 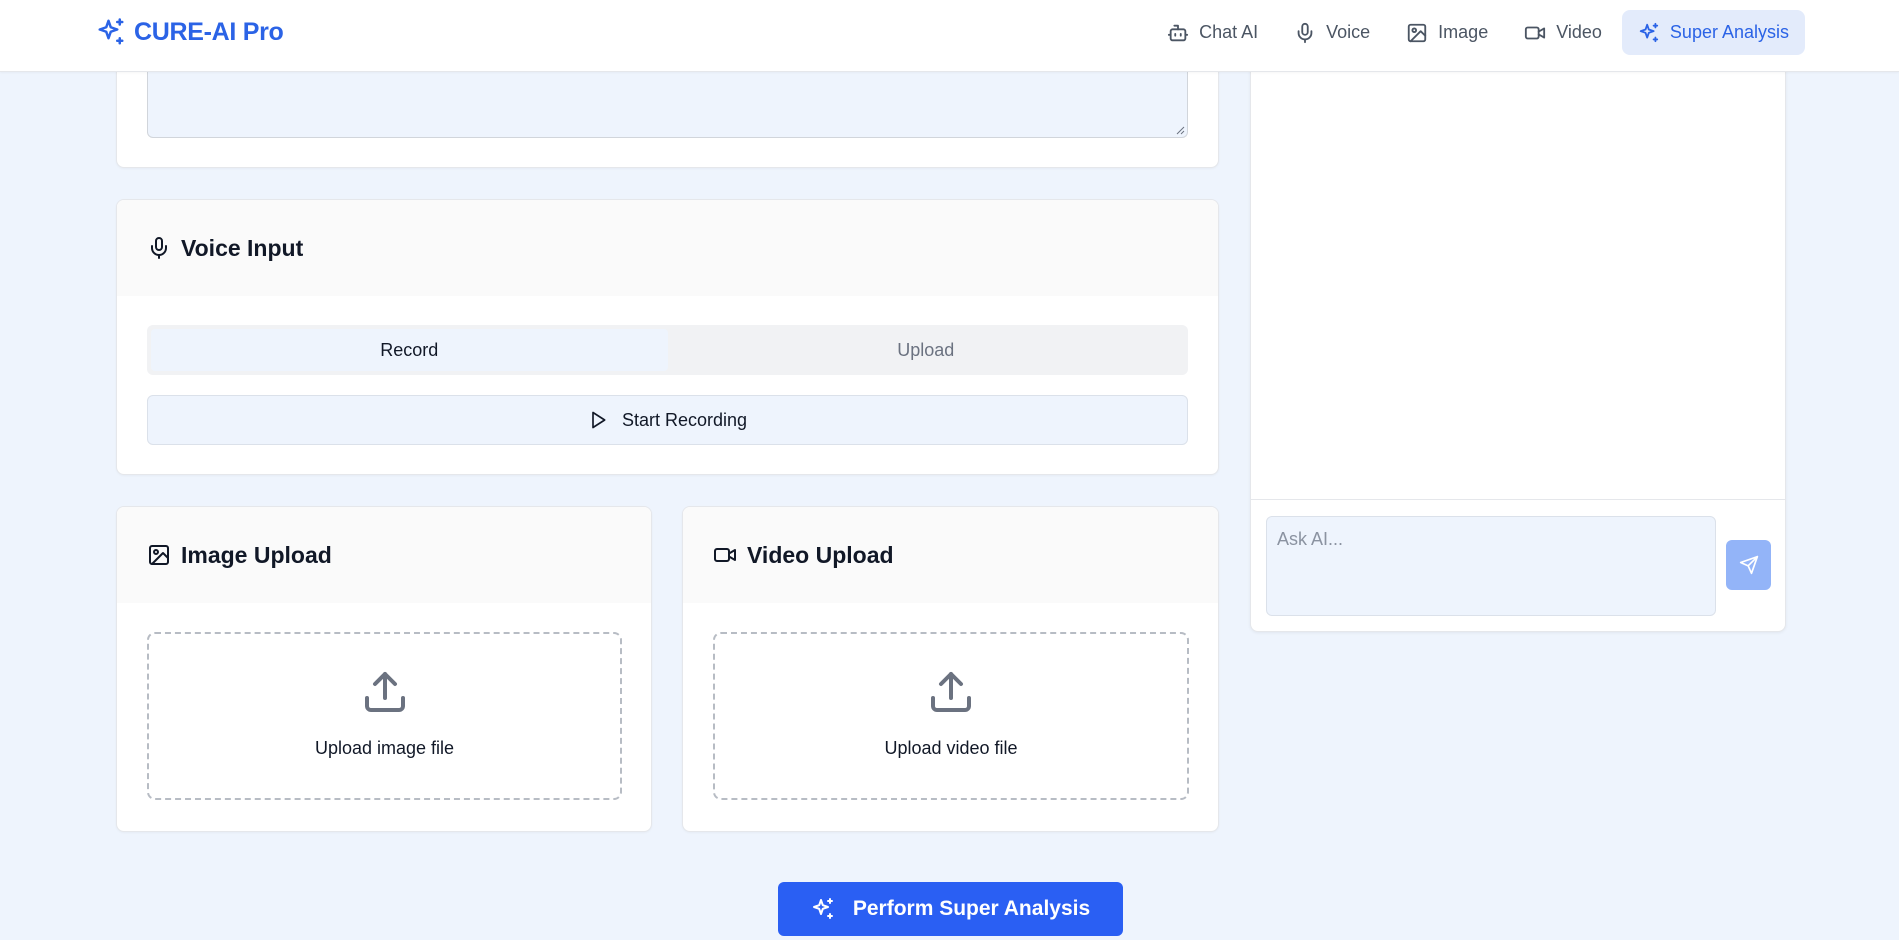 I want to click on main-nav: Chat AI Voice Image Video Super Analysis, so click(x=1478, y=32).